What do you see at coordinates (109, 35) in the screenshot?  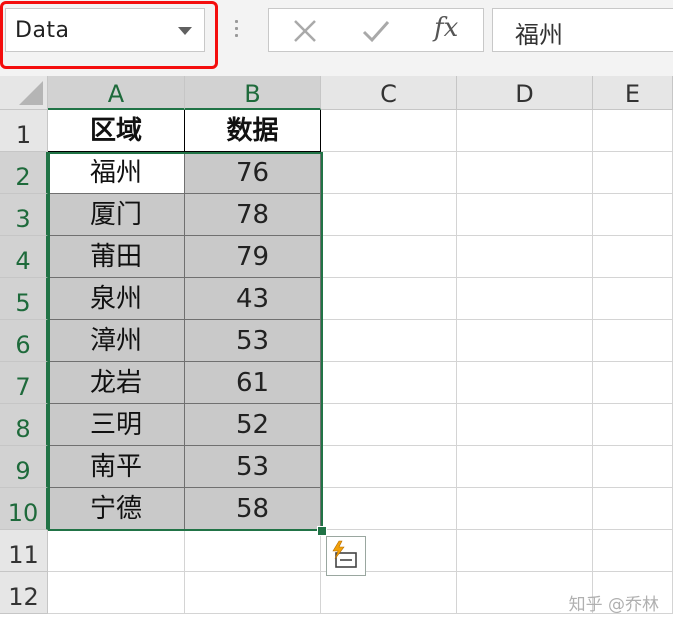 I see `name-box-highlight` at bounding box center [109, 35].